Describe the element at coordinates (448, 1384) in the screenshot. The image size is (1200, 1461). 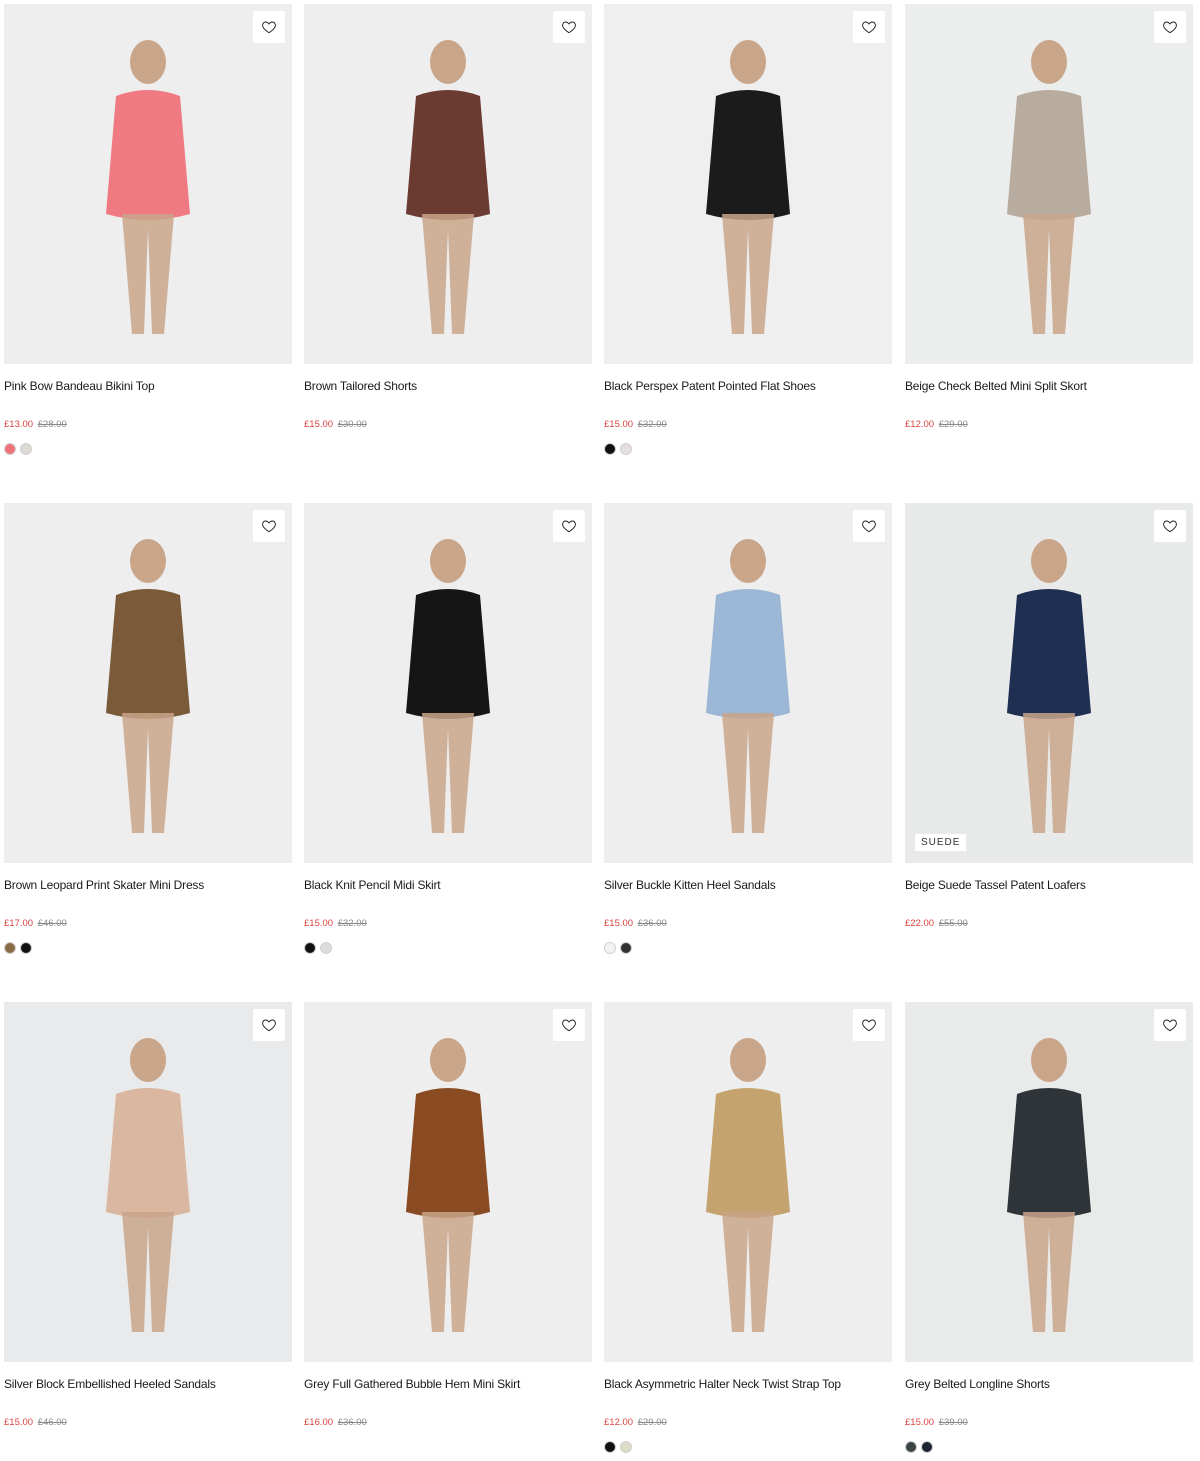
I see `product-name: Grey Full Gathered Bubble Hem Mini Skirt` at that location.